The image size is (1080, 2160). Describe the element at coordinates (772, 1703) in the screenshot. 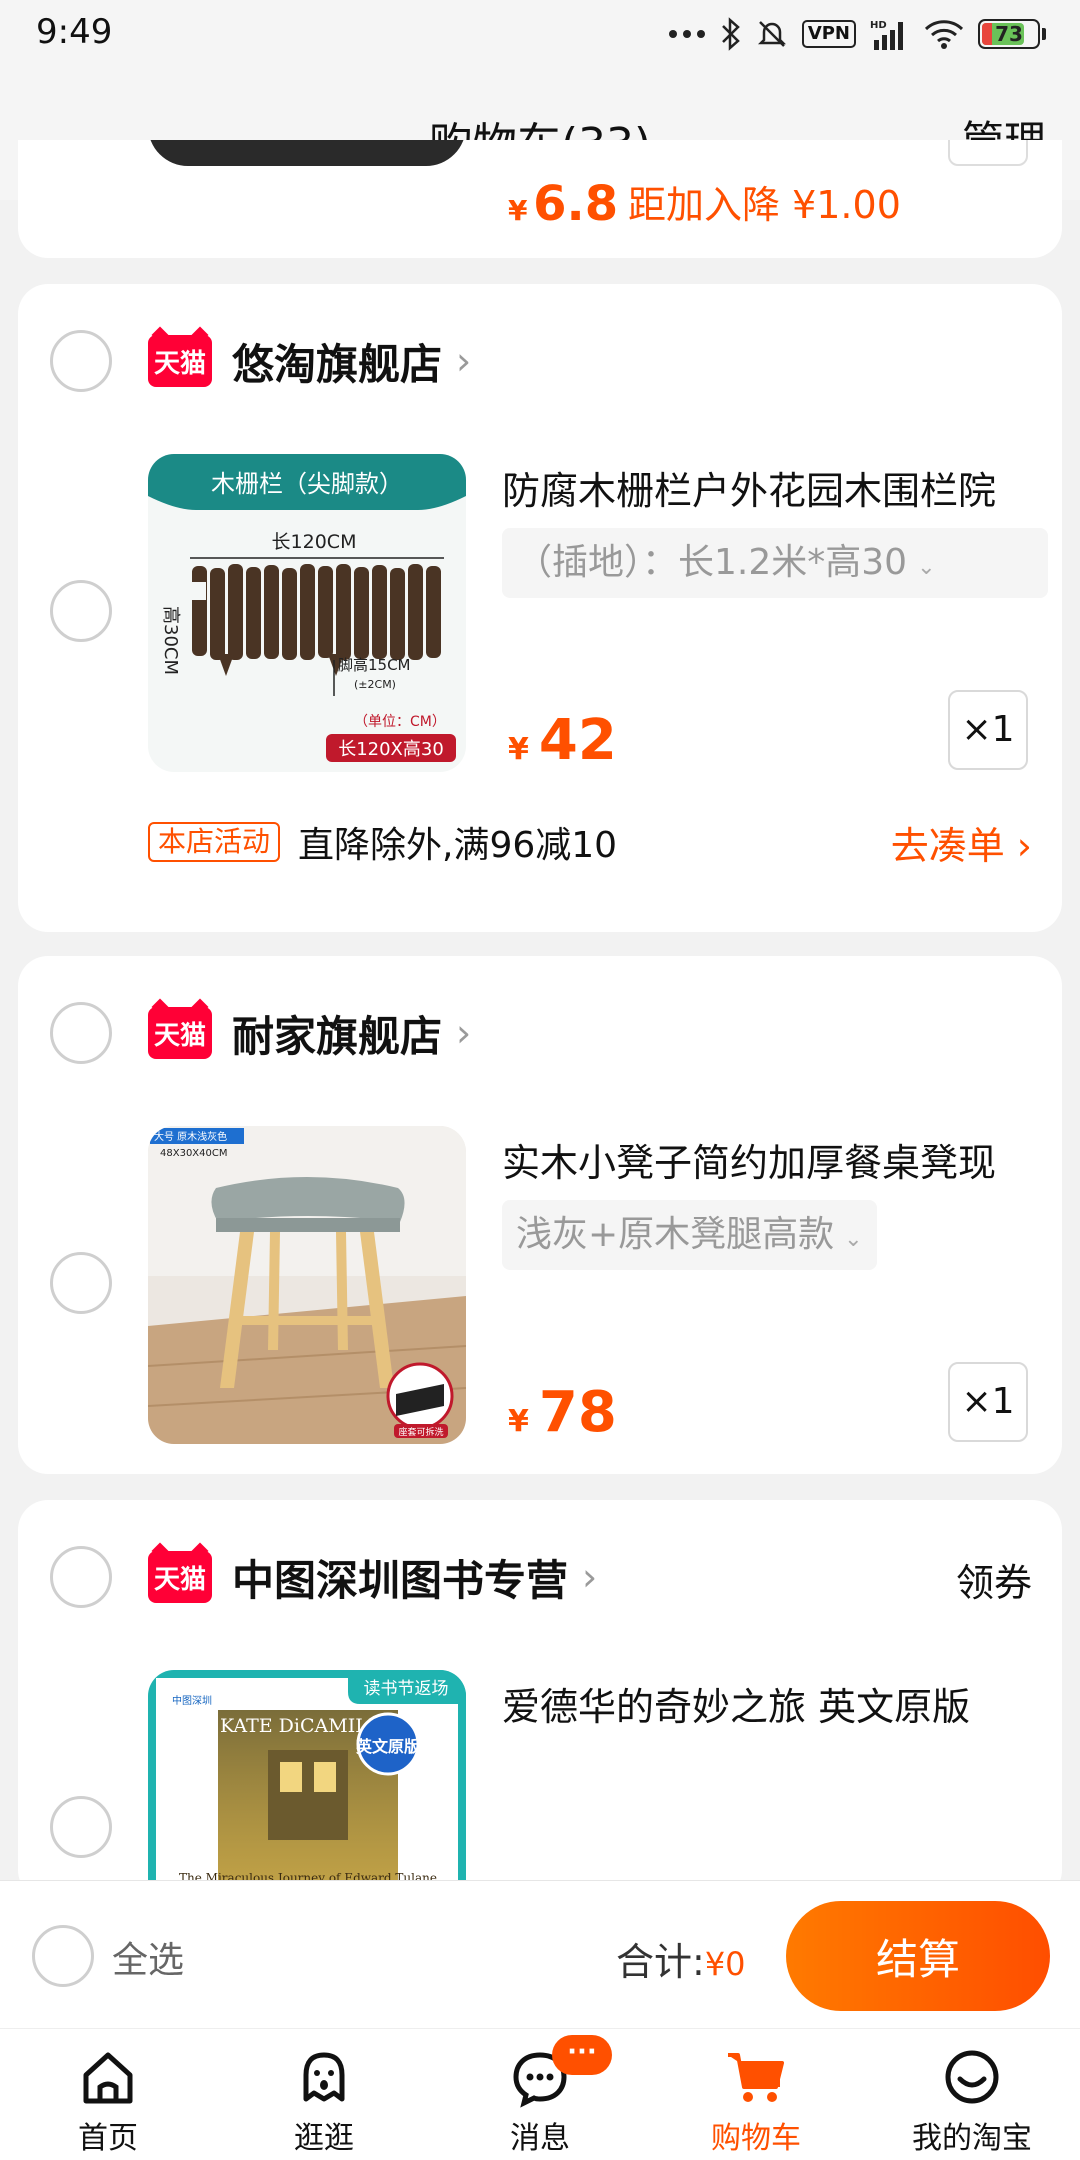

I see `product-title: 爱德华的奇妙之旅 英文原版` at that location.